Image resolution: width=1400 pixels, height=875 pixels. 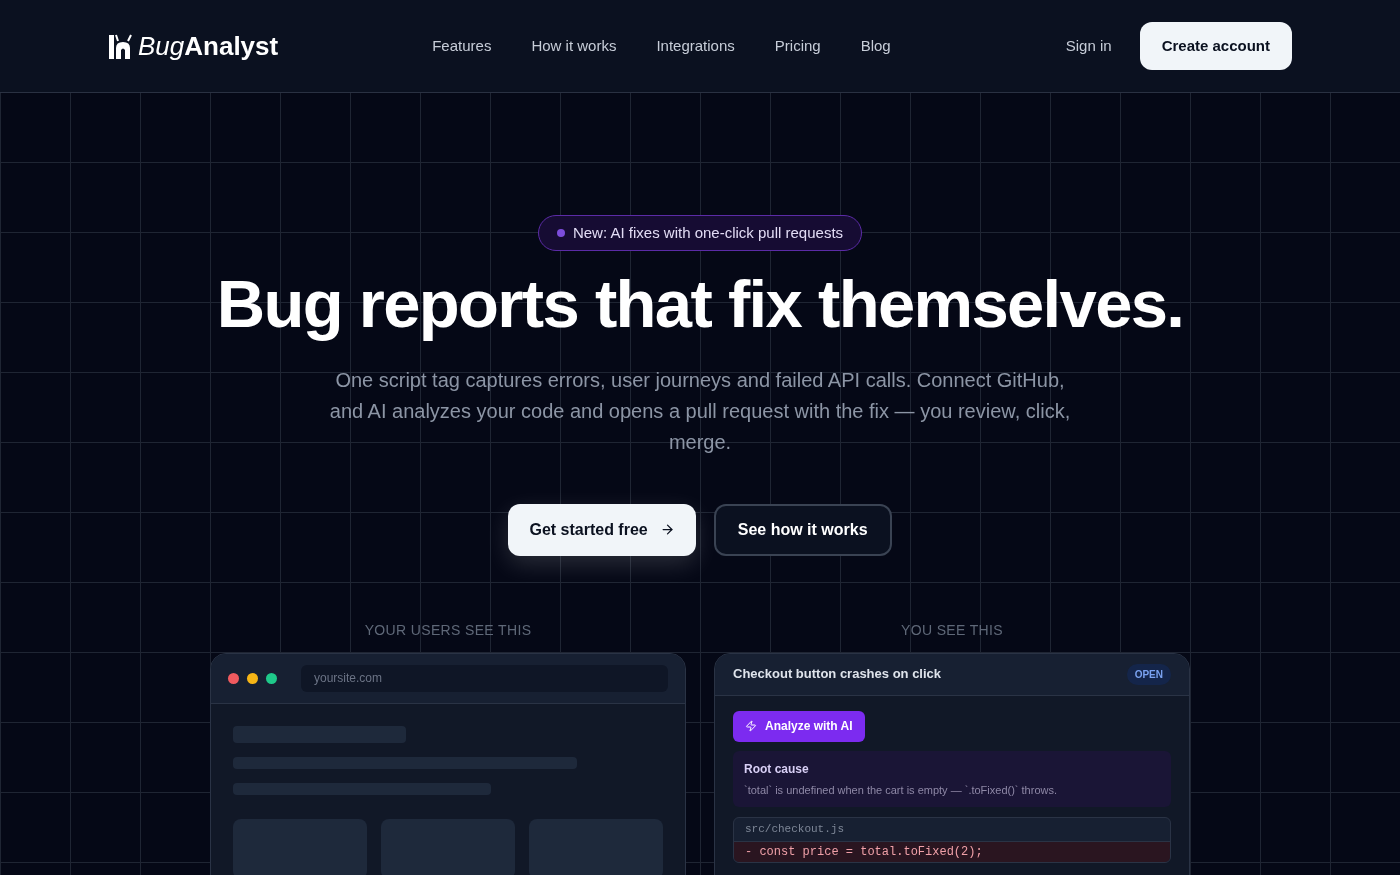 I want to click on root-cause-title: Root cause, so click(x=777, y=769).